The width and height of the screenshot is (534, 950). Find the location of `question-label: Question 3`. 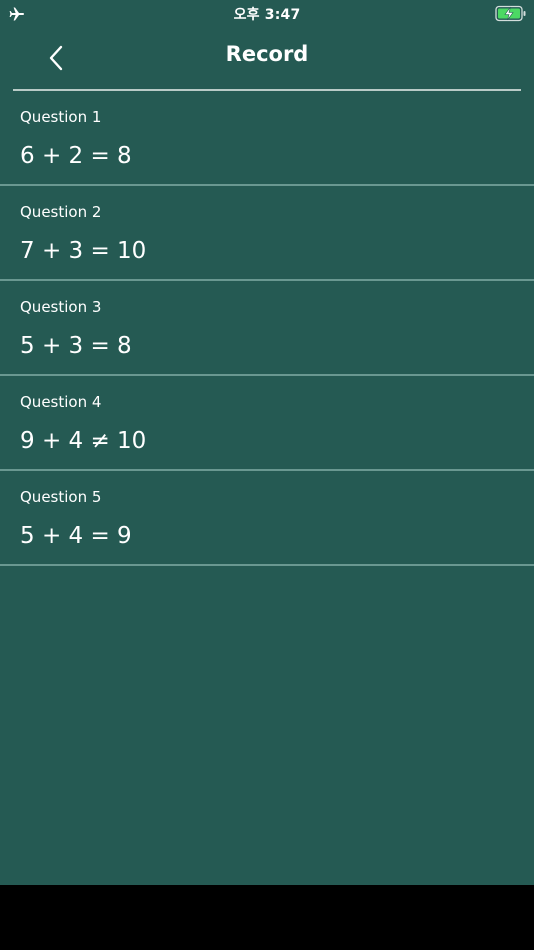

question-label: Question 3 is located at coordinates (61, 307).